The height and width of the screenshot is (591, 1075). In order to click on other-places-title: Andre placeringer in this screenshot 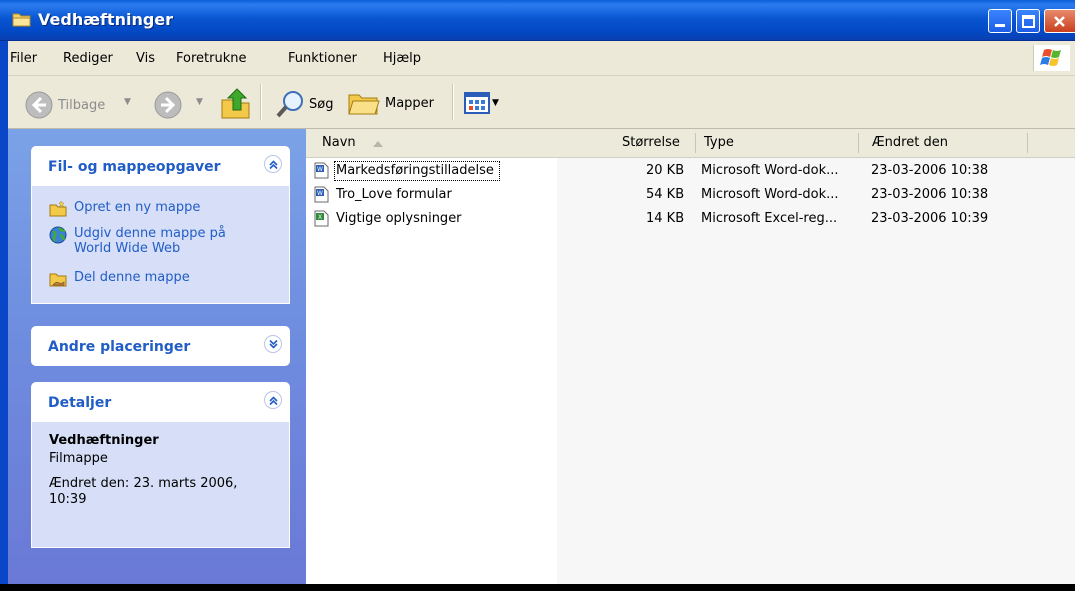, I will do `click(119, 347)`.